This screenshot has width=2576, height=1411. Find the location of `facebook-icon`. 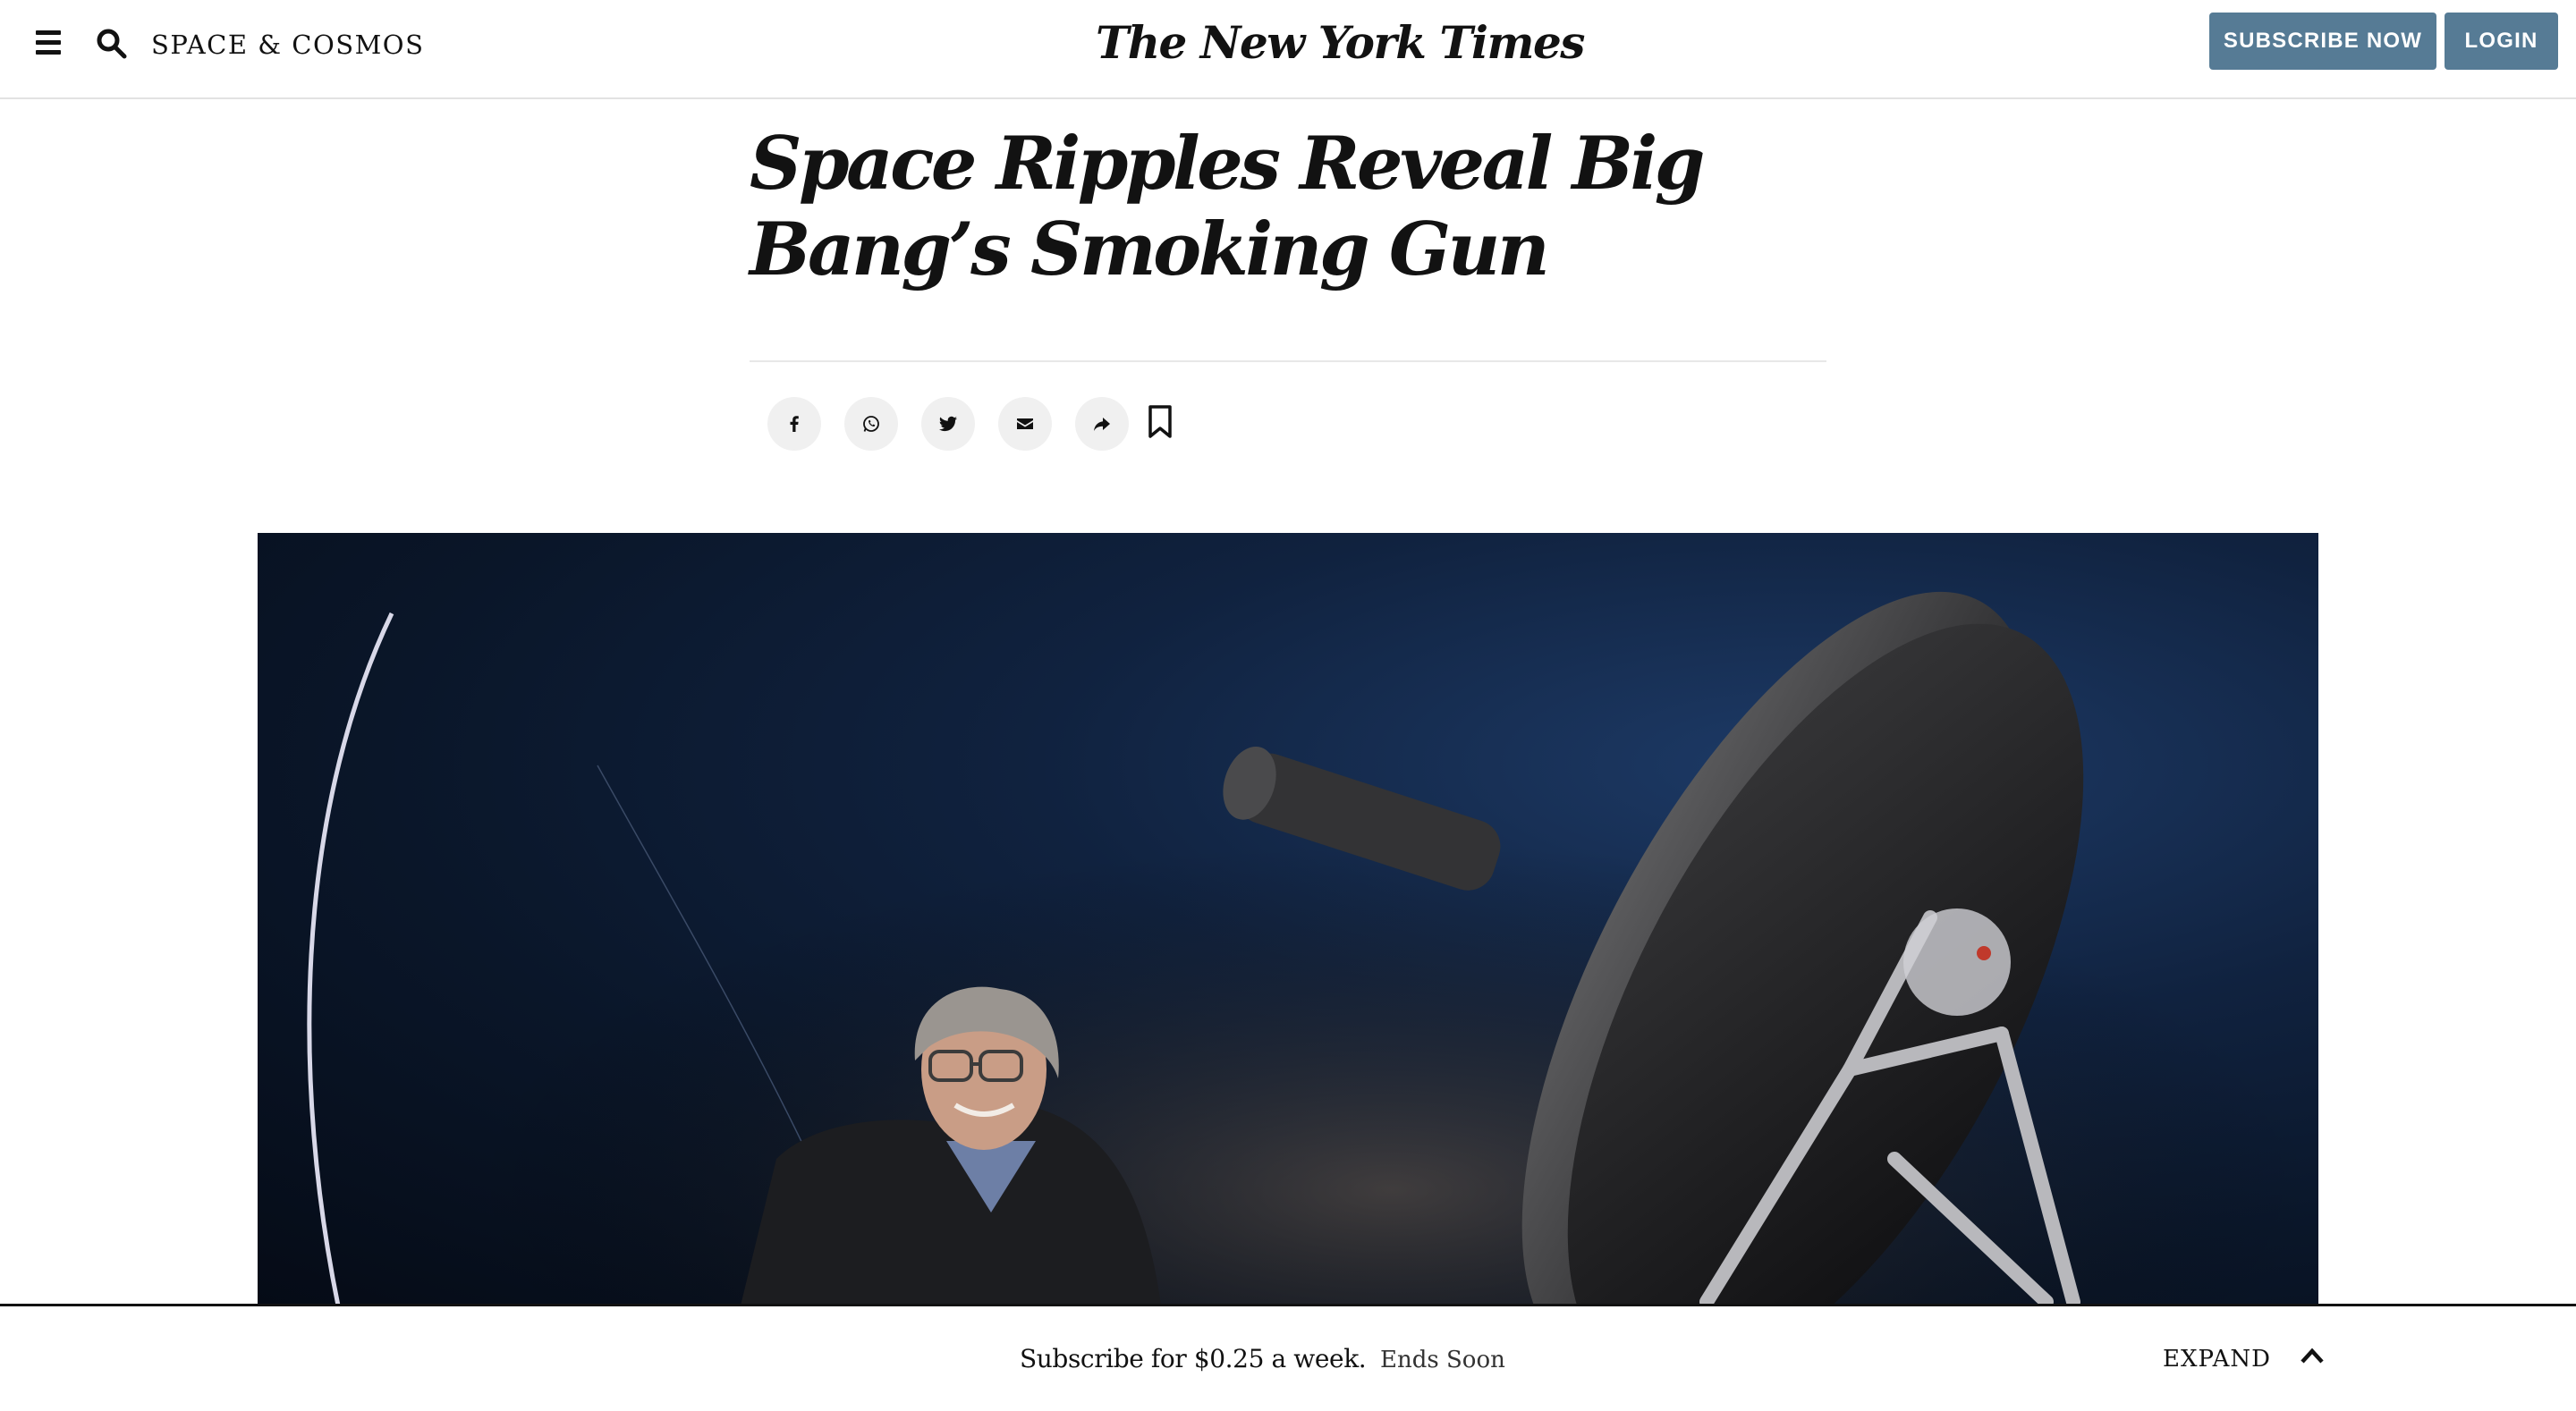

facebook-icon is located at coordinates (794, 424).